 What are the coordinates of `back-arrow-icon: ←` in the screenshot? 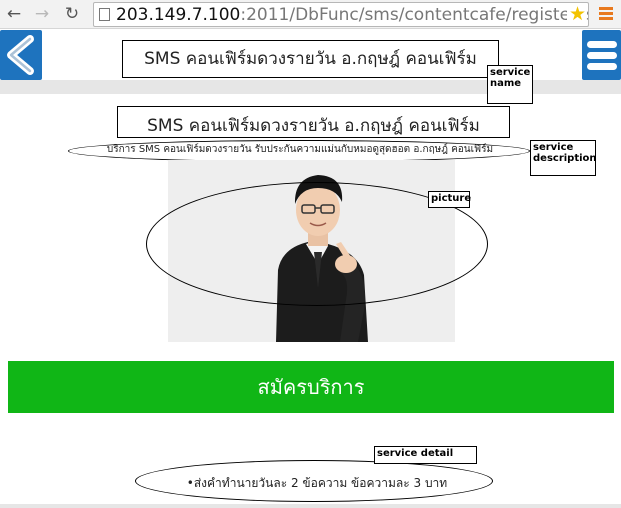 It's located at (14, 14).